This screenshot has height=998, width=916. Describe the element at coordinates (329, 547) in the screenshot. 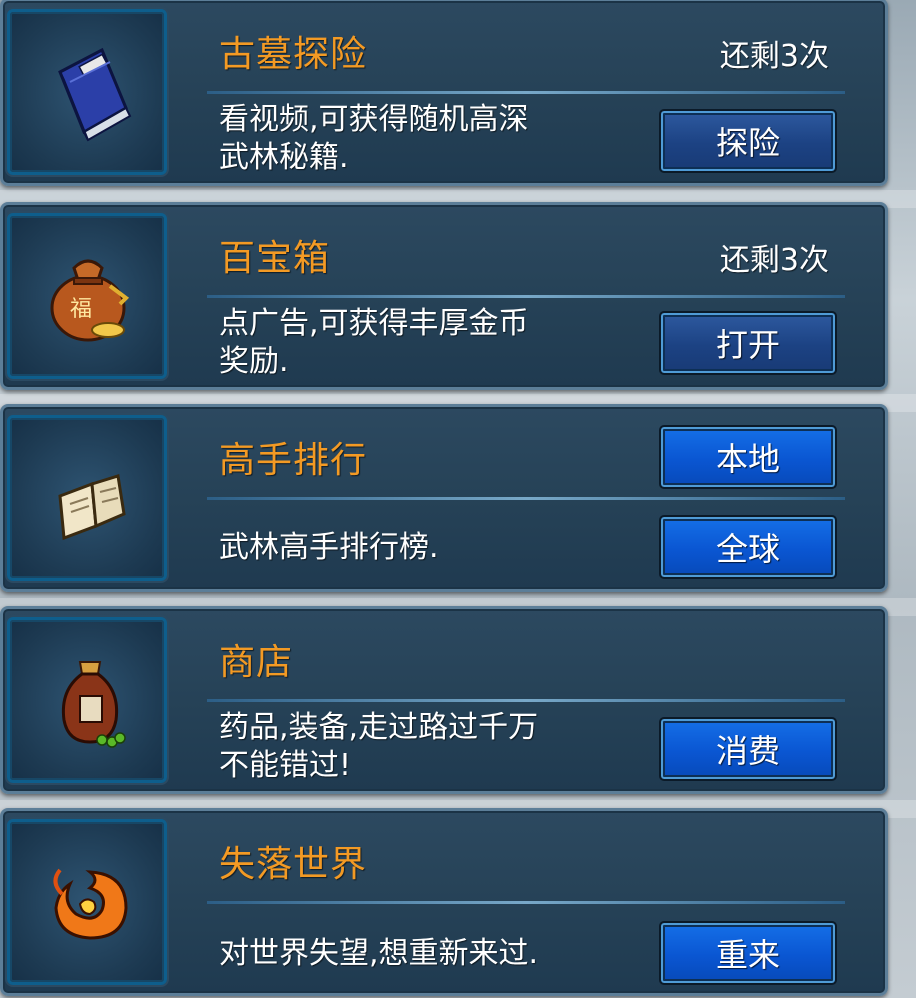

I see `description-line: 武林高手排行榜.` at that location.